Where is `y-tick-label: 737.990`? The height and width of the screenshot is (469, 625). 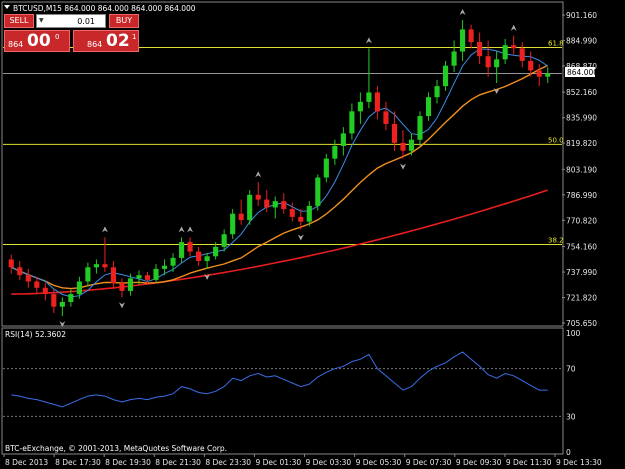
y-tick-label: 737.990 is located at coordinates (581, 272).